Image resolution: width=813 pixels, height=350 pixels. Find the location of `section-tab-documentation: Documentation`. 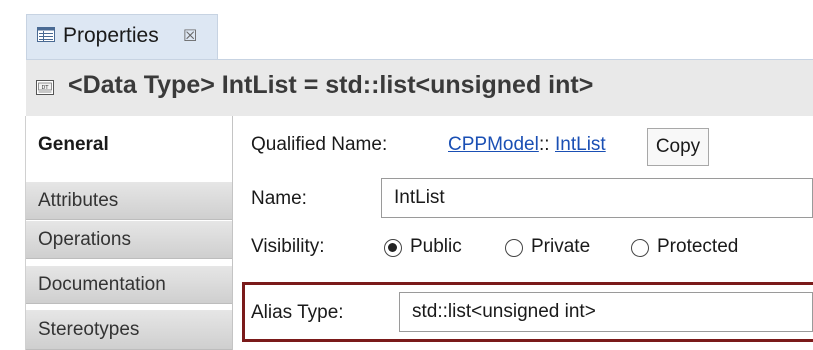

section-tab-documentation: Documentation is located at coordinates (129, 285).